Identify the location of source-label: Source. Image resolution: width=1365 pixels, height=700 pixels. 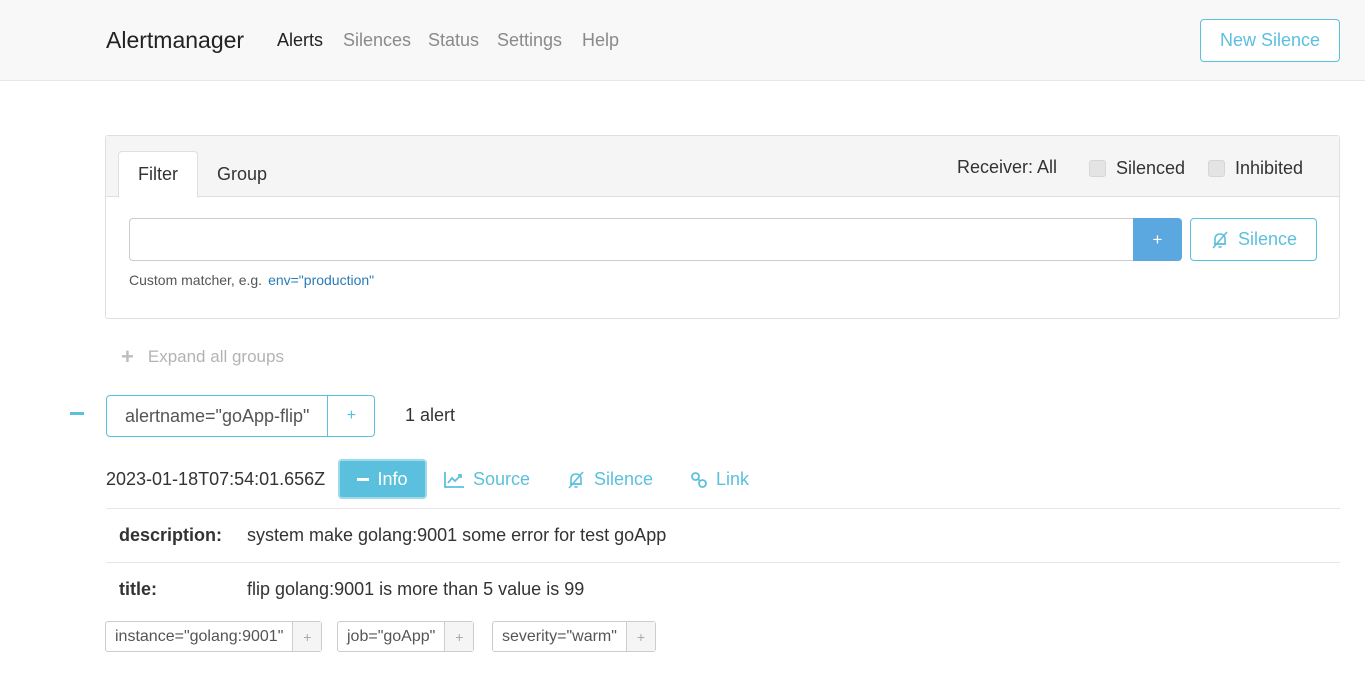
(502, 479).